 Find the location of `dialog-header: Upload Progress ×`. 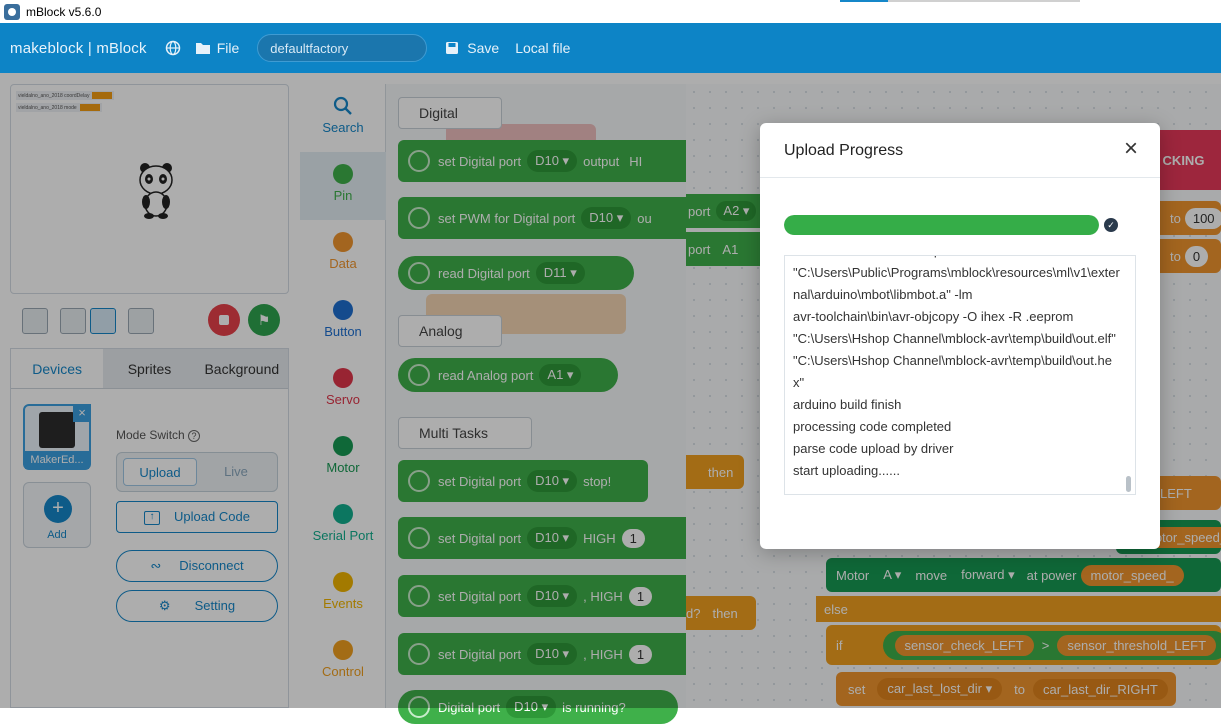

dialog-header: Upload Progress × is located at coordinates (960, 150).